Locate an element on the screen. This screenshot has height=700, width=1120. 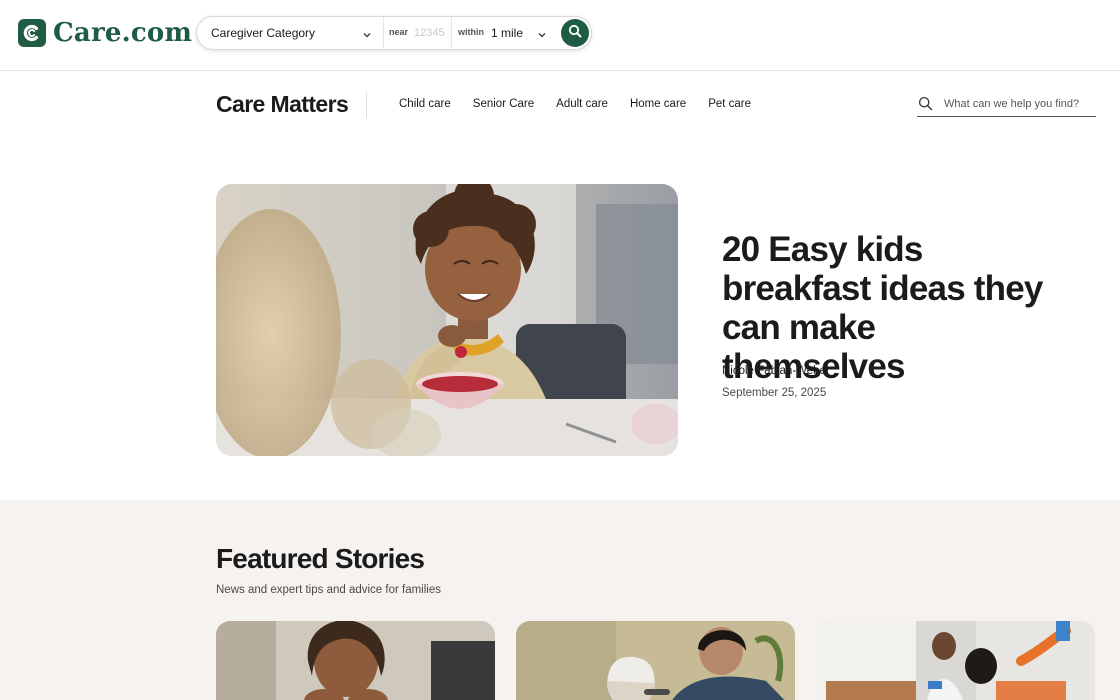
nav-item-pet-care: Pet care is located at coordinates (729, 104).